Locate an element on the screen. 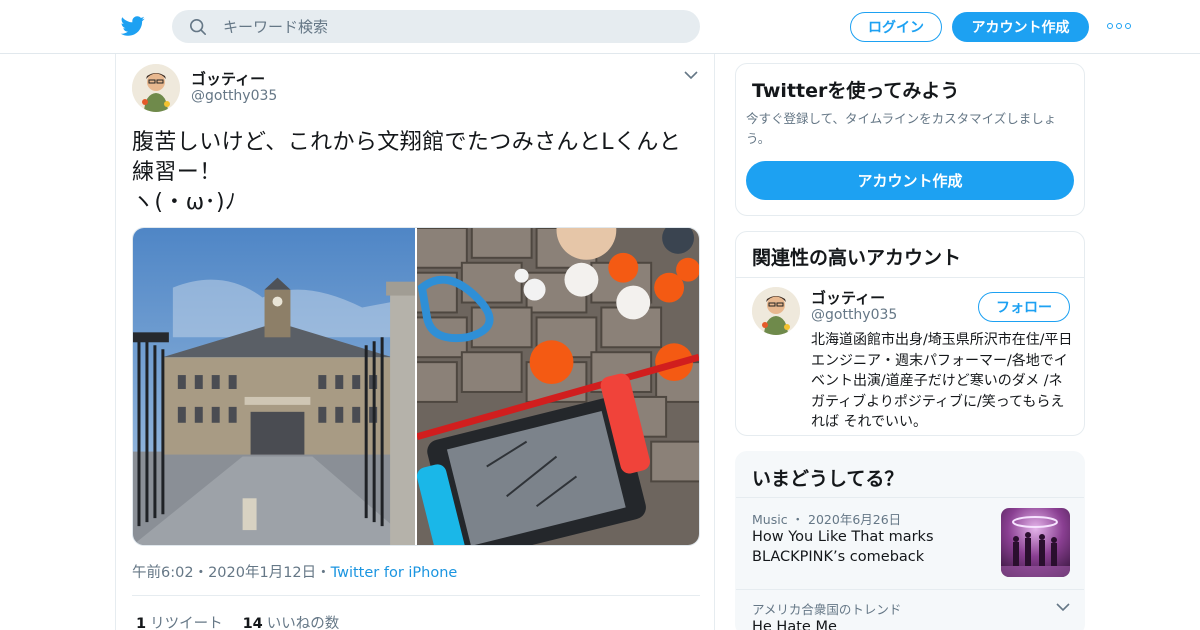 The height and width of the screenshot is (630, 1200). tweet-stats: 1 リツイート 14 いいねの数 is located at coordinates (237, 621).